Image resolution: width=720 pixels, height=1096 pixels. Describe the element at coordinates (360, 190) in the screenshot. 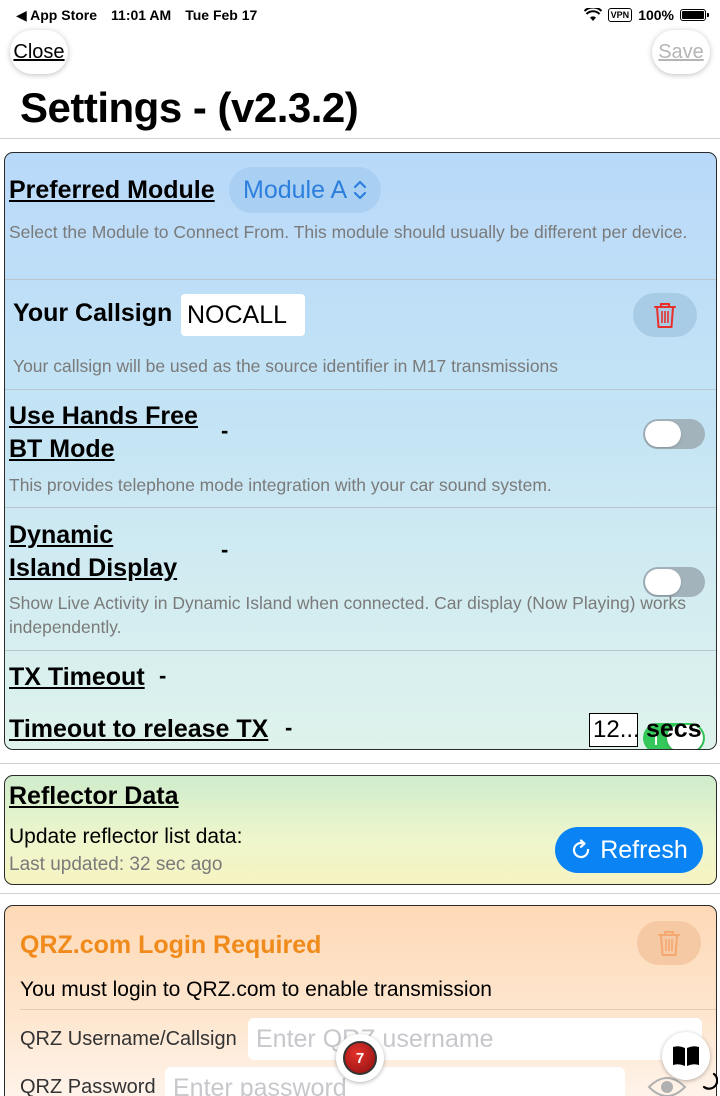

I see `chevron-up-down-icon` at that location.